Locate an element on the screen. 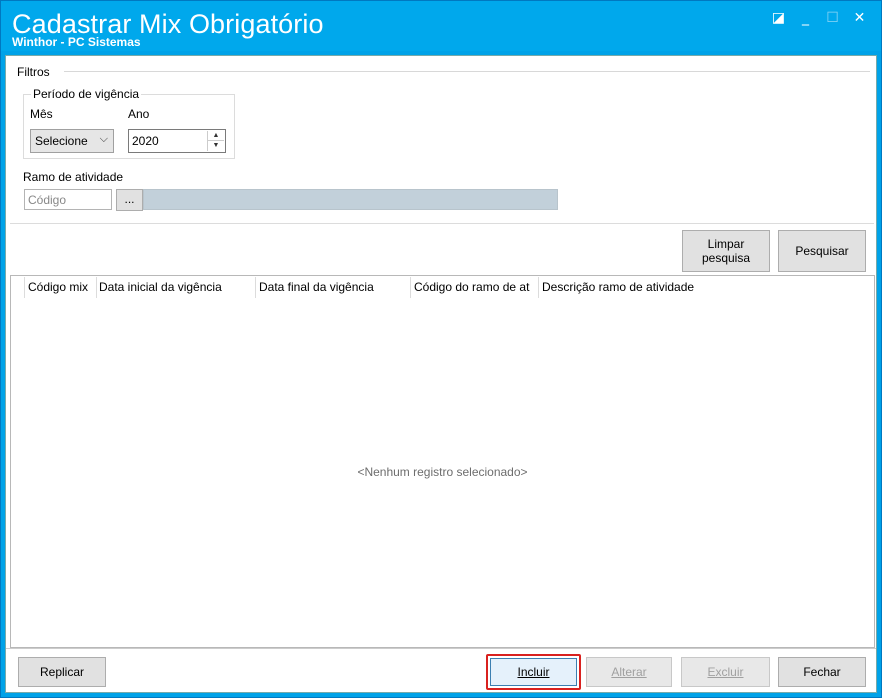  minimize-icon: _ is located at coordinates (805, 18).